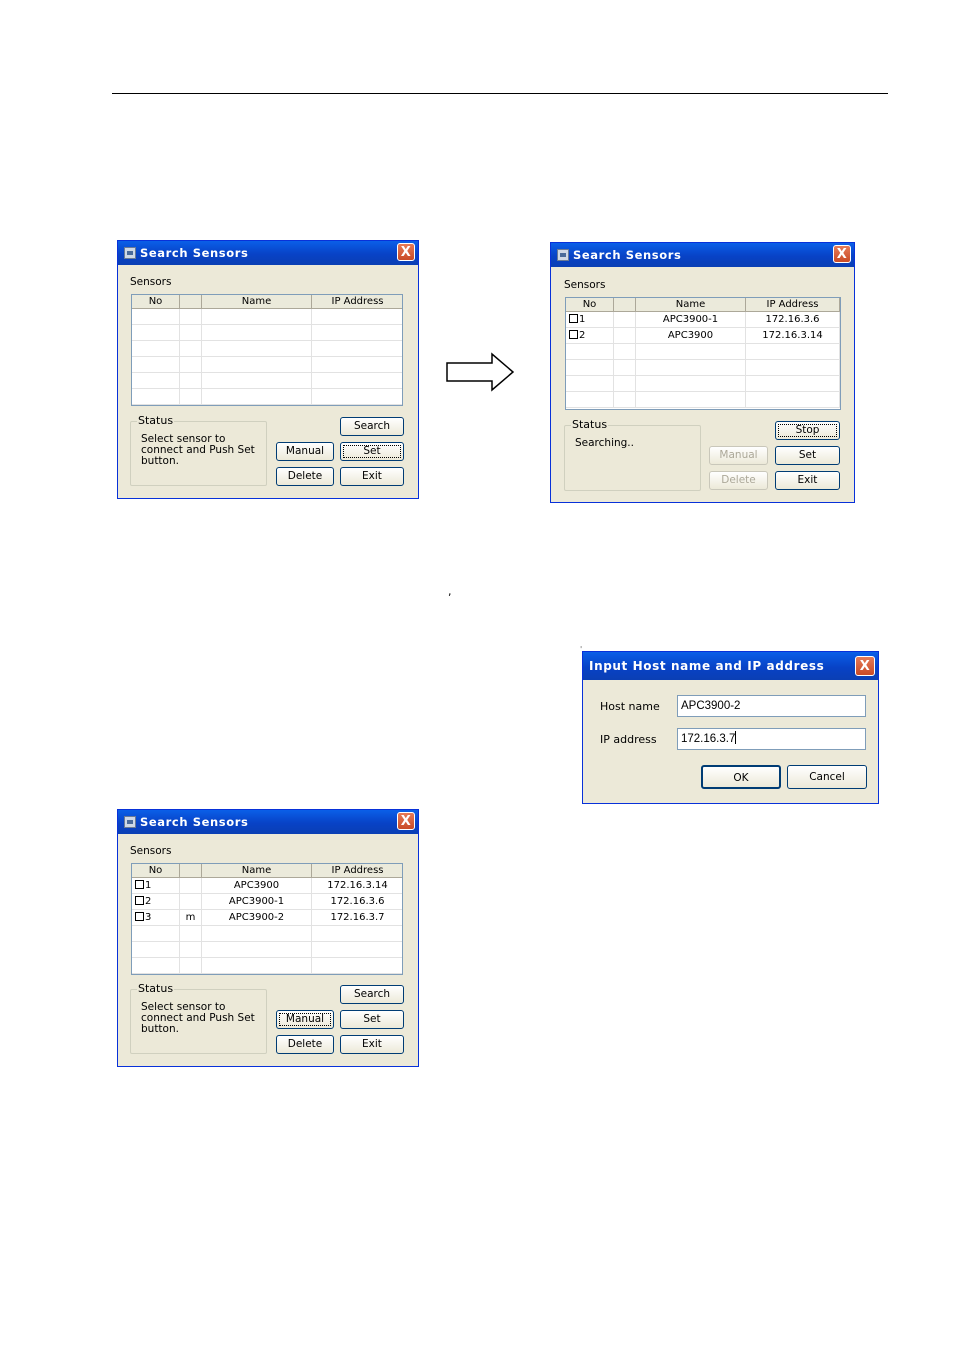 This screenshot has width=954, height=1351. I want to click on ok-button: OK, so click(741, 777).